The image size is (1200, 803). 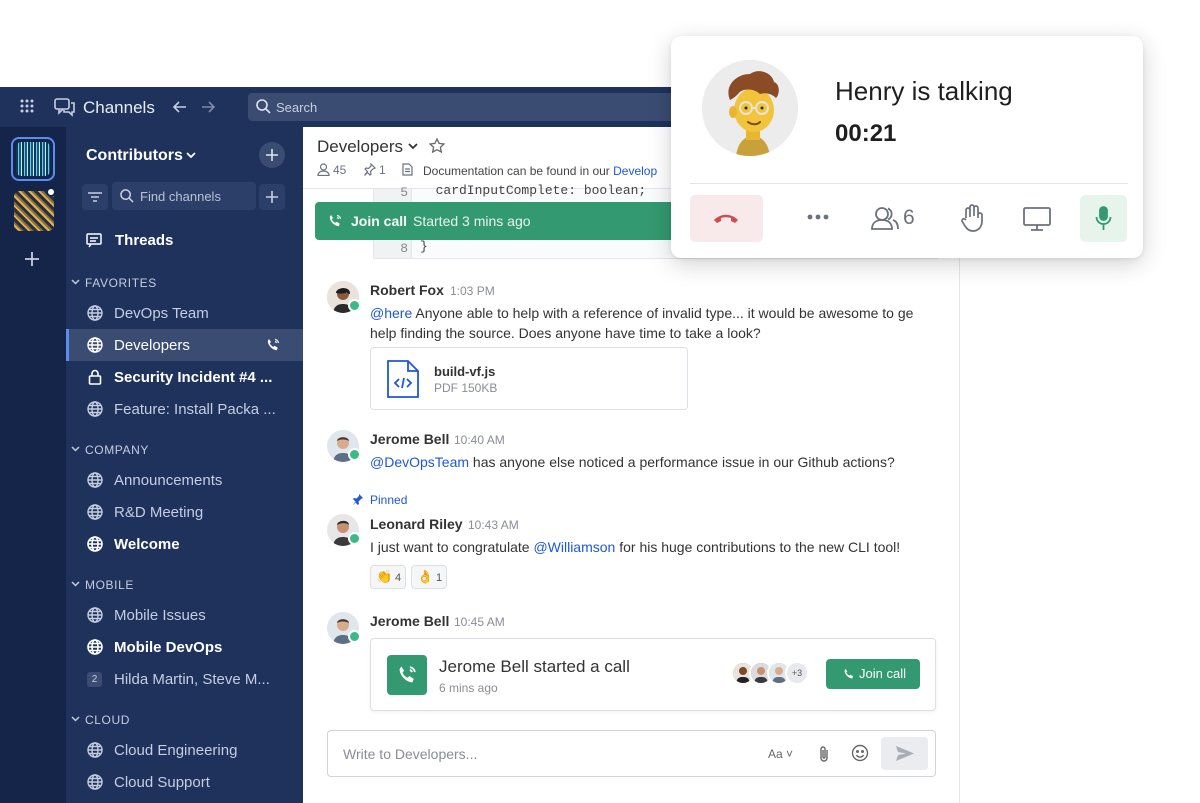 What do you see at coordinates (360, 147) in the screenshot?
I see `channel-name: Developers` at bounding box center [360, 147].